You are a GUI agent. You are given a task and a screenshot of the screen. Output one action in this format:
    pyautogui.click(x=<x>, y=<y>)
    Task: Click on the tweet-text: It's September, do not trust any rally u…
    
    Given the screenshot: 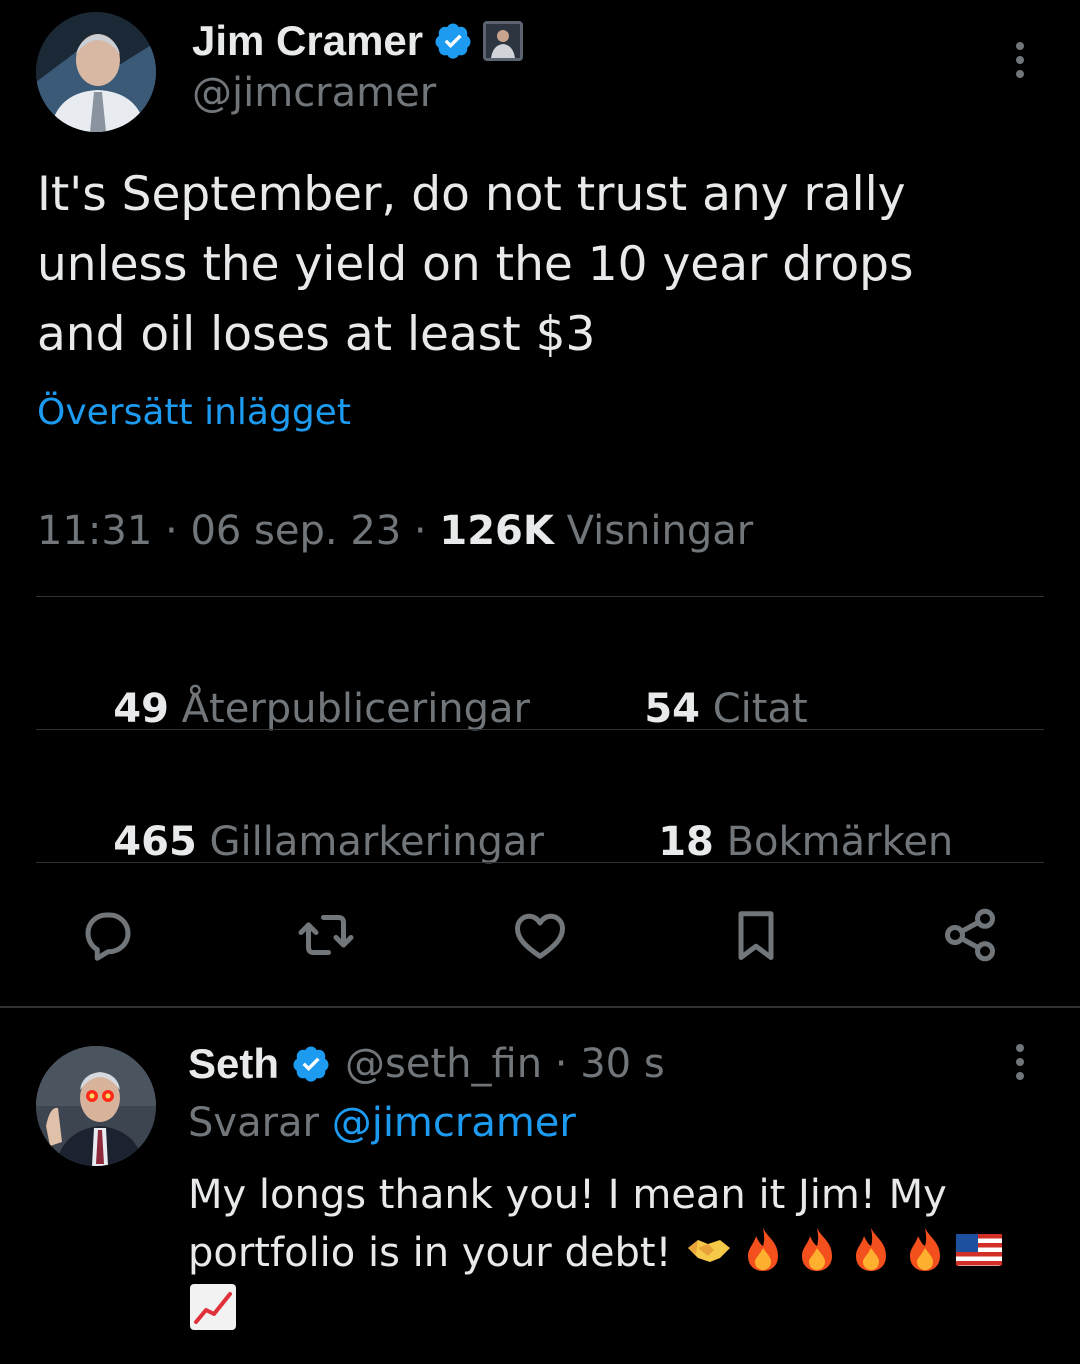 What is the action you would take?
    pyautogui.click(x=475, y=264)
    